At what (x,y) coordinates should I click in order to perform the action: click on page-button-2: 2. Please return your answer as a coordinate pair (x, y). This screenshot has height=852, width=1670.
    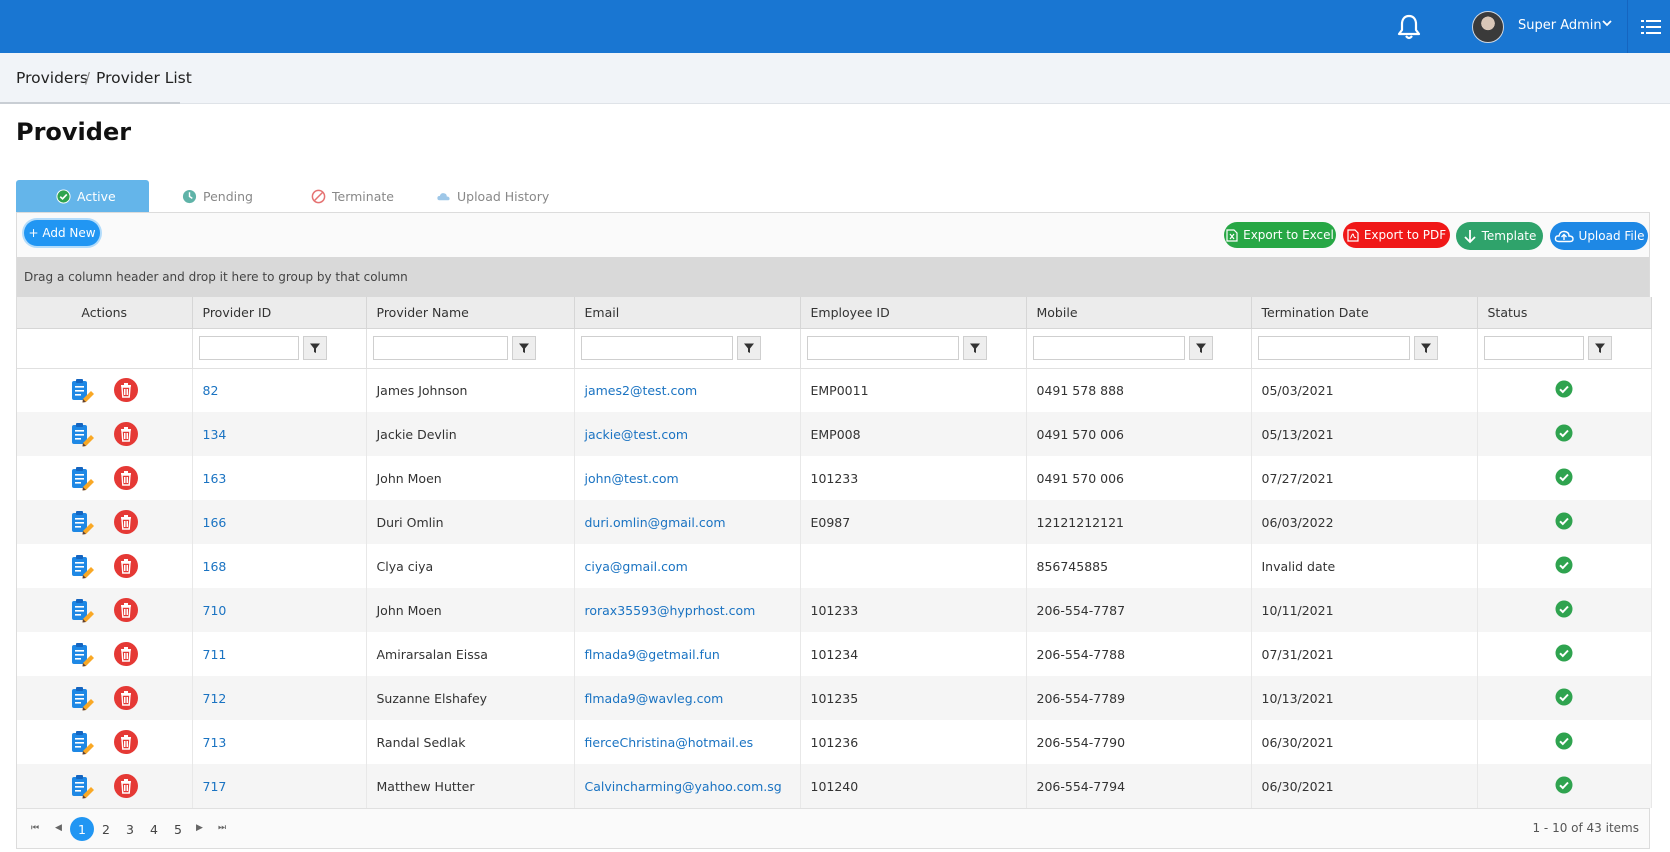
    Looking at the image, I should click on (106, 829).